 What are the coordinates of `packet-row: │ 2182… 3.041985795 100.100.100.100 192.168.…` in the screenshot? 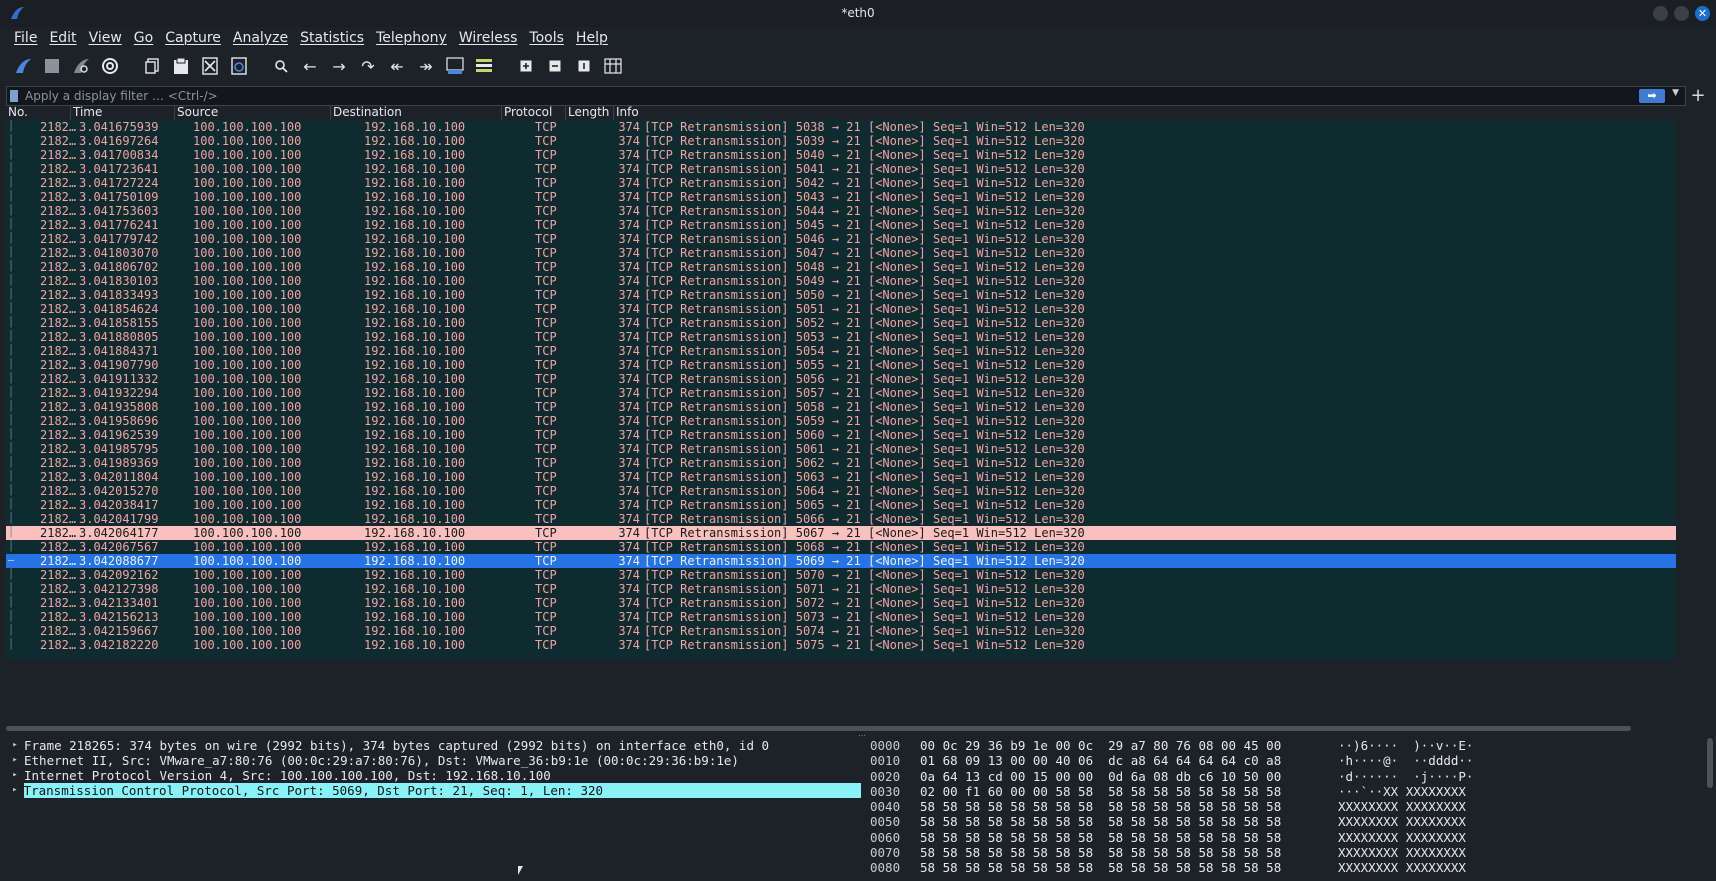 It's located at (841, 449).